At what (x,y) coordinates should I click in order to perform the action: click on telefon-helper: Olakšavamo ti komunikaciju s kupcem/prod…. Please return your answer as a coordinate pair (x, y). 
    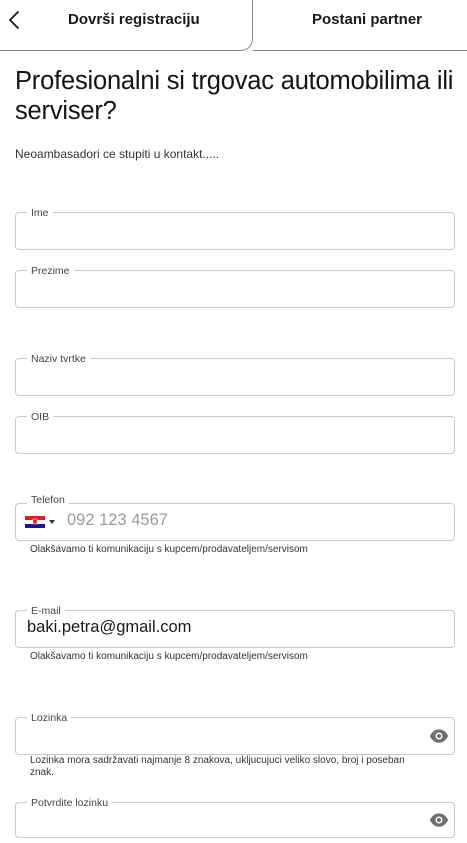
    Looking at the image, I should click on (169, 549).